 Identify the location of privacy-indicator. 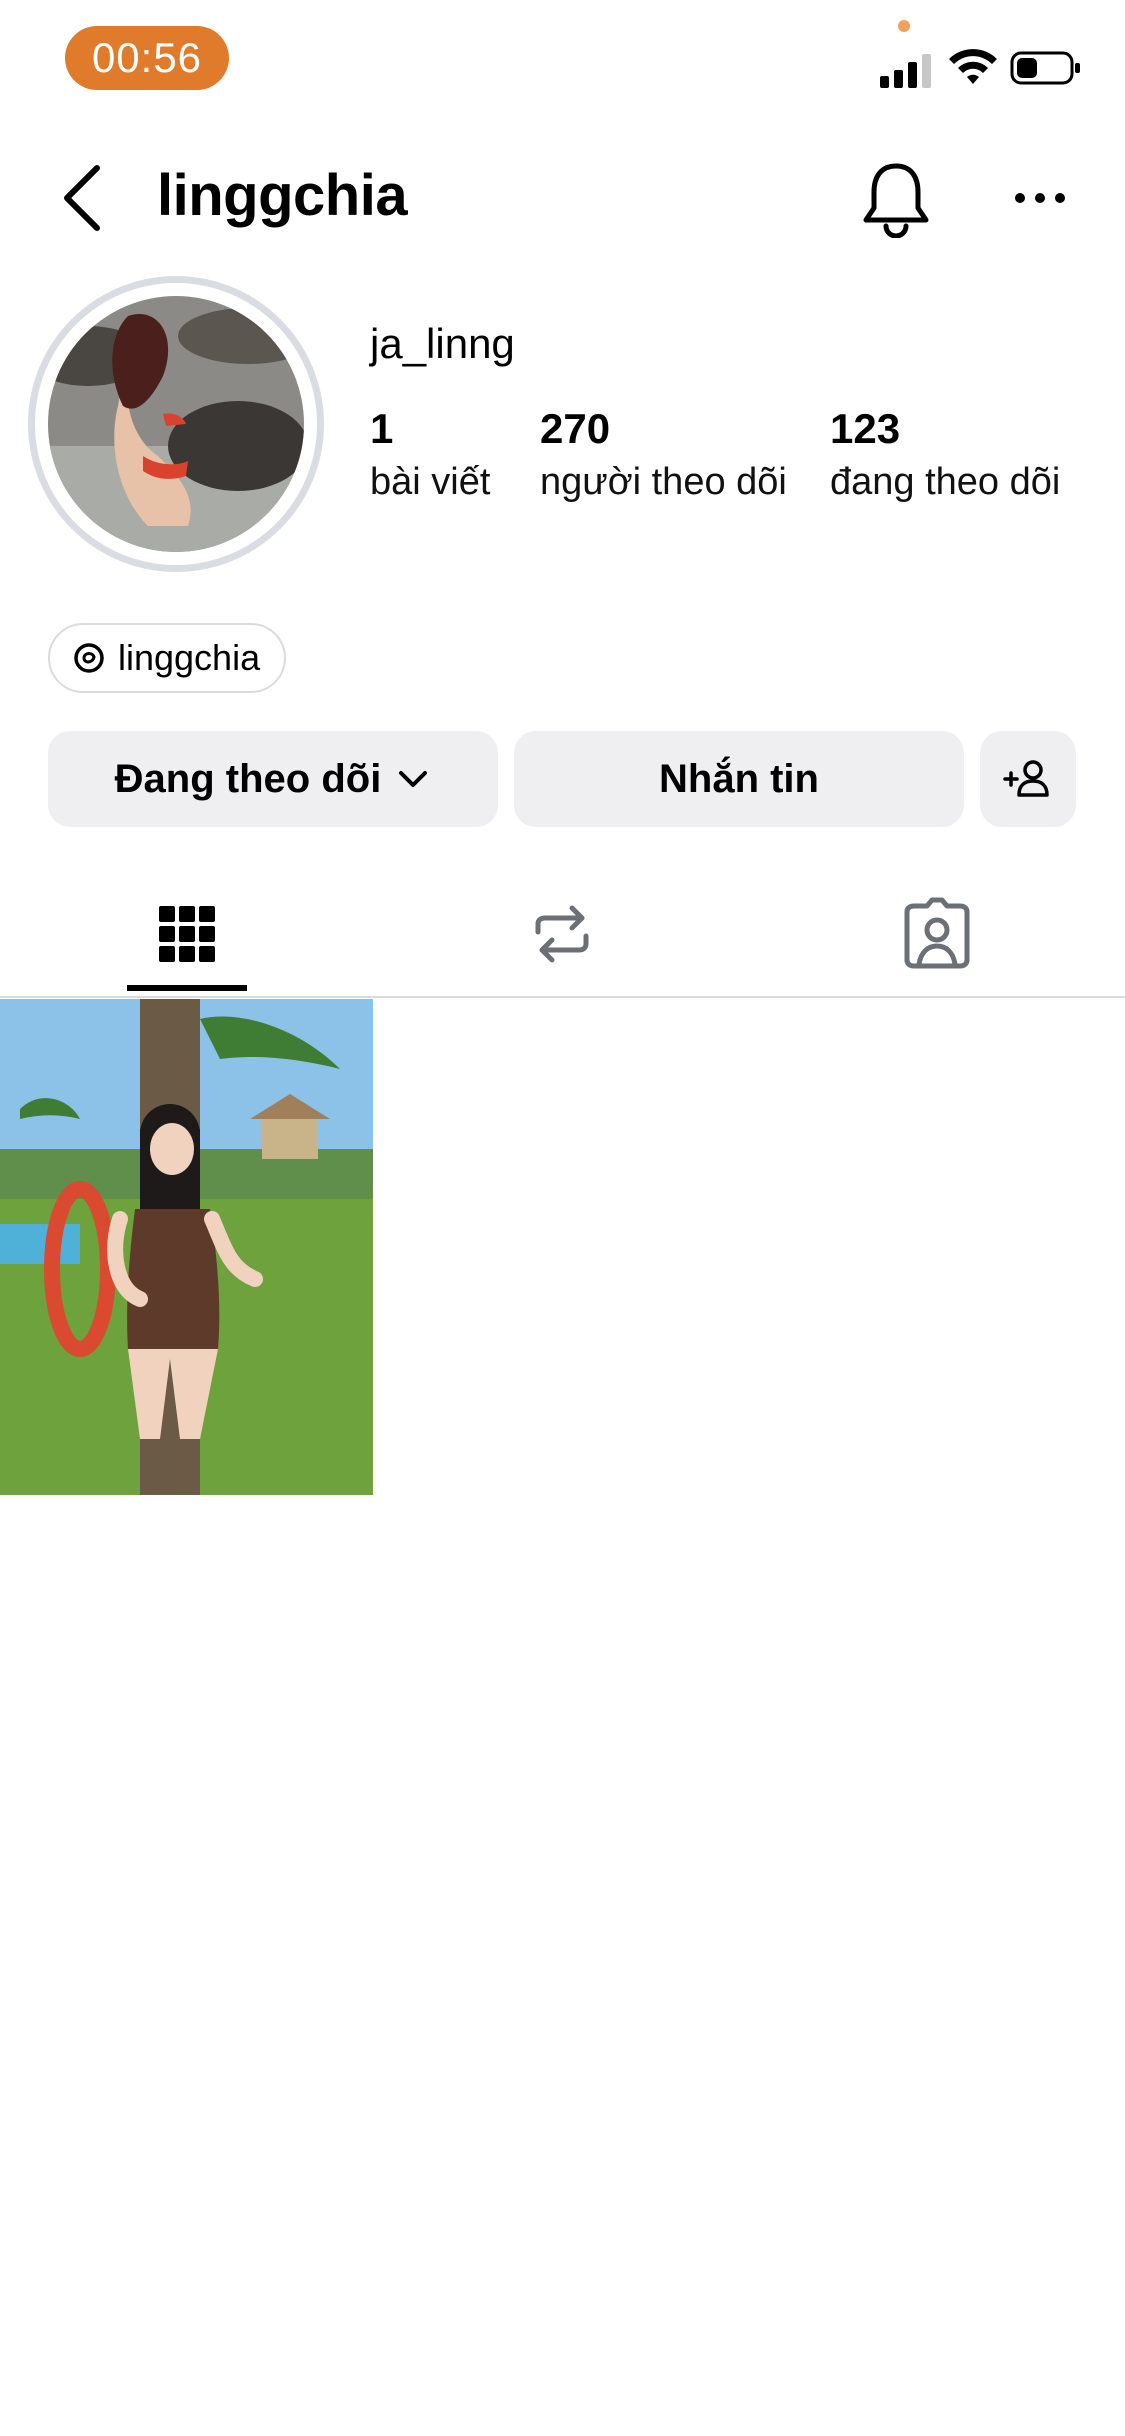
(904, 26).